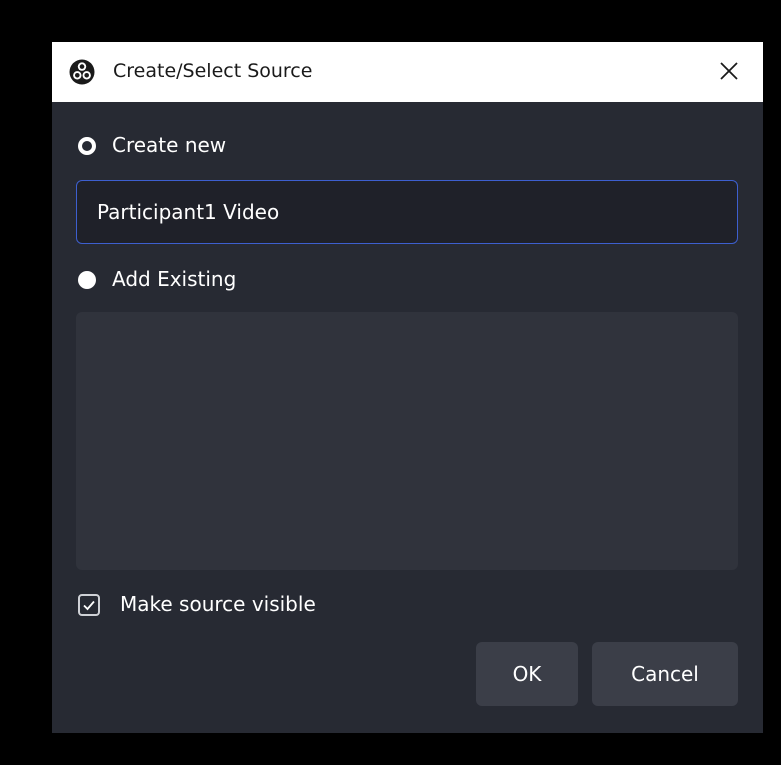 The image size is (781, 765). What do you see at coordinates (218, 604) in the screenshot?
I see `make-visible-label: Make source visible` at bounding box center [218, 604].